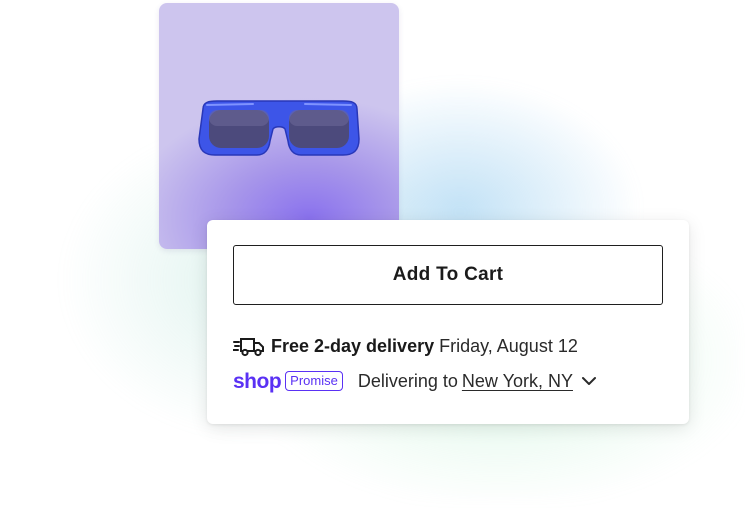  What do you see at coordinates (314, 381) in the screenshot?
I see `promise-badge: Promise` at bounding box center [314, 381].